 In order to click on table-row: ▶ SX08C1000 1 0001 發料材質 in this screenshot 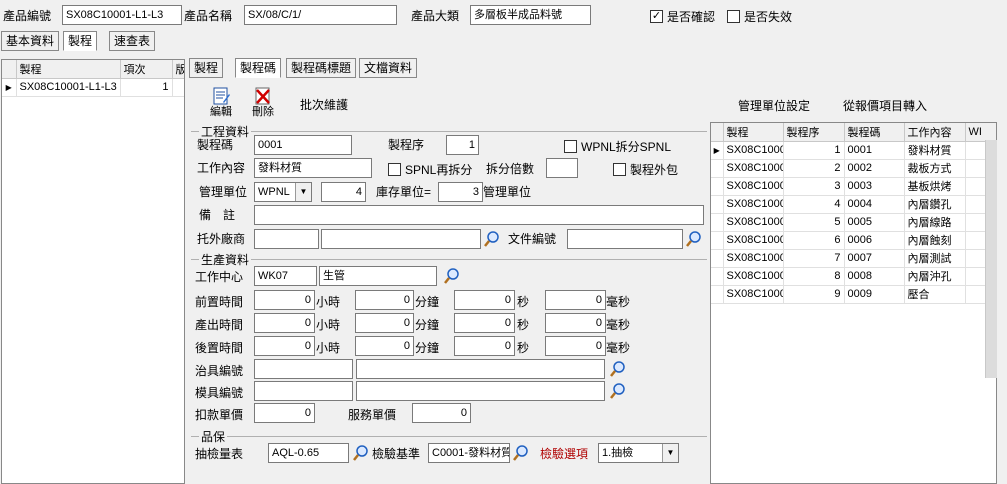, I will do `click(853, 150)`.